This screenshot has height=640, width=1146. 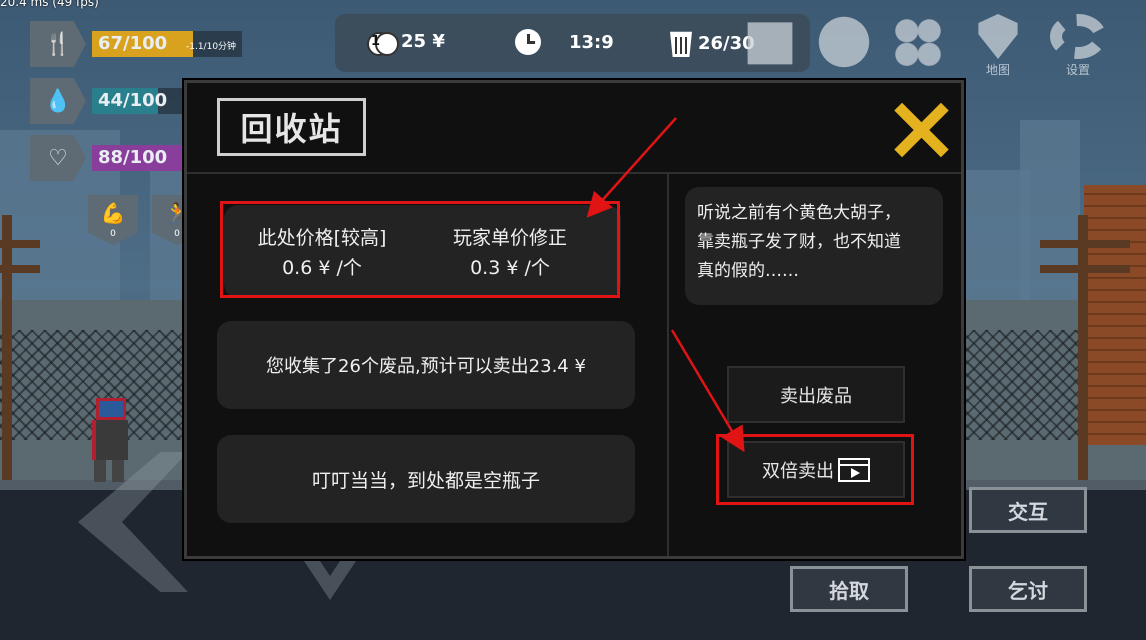 What do you see at coordinates (918, 42) in the screenshot?
I see `skills-icon` at bounding box center [918, 42].